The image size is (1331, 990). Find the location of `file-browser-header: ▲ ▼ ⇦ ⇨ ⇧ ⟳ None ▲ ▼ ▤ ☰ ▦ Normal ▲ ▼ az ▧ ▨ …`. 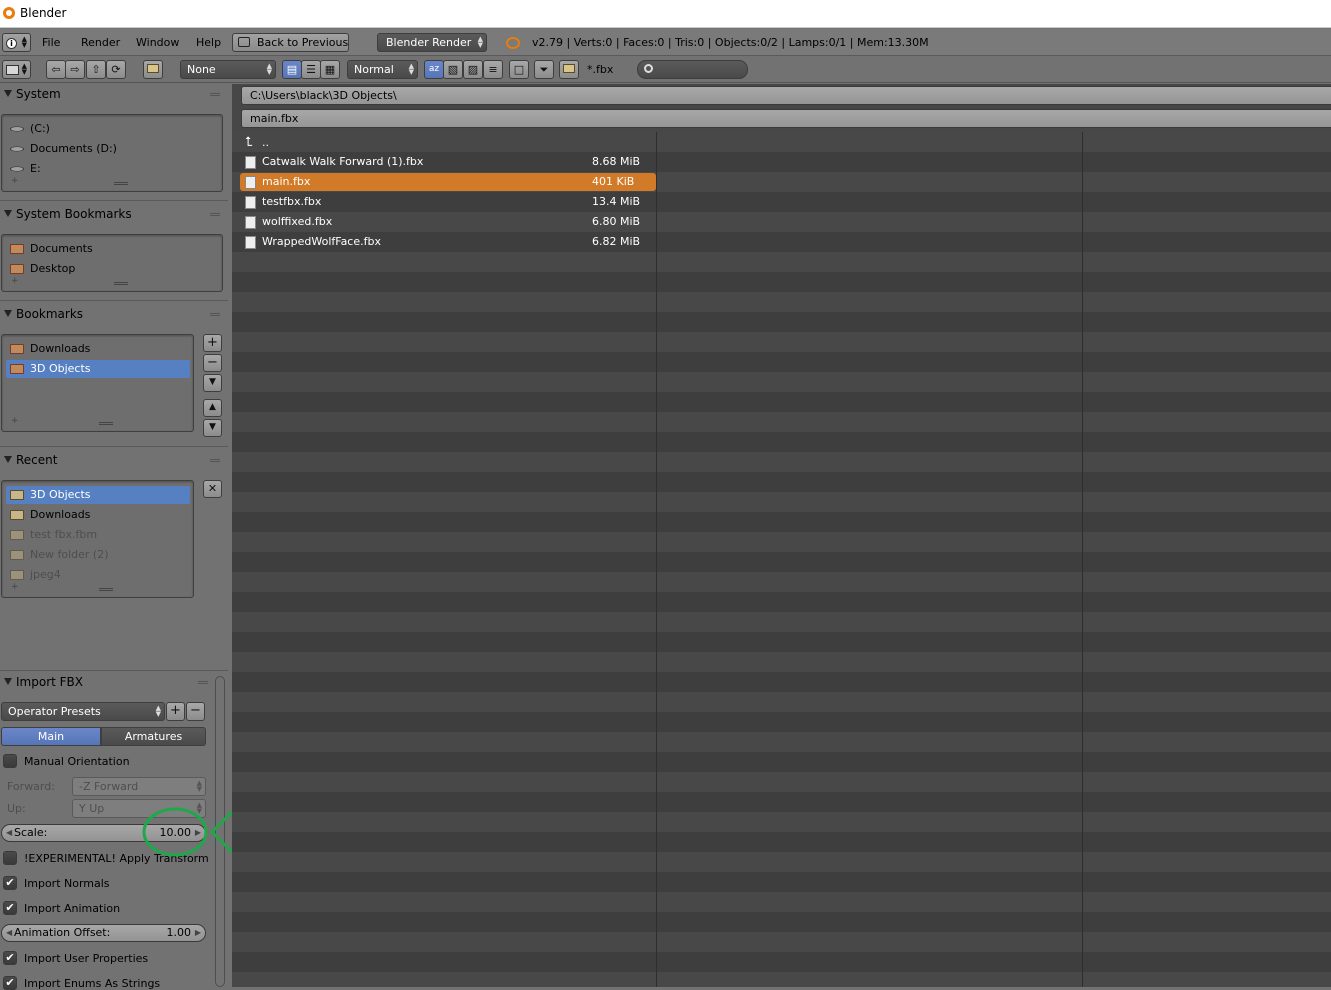

file-browser-header: ▲ ▼ ⇦ ⇨ ⇧ ⟳ None ▲ ▼ ▤ ☰ ▦ Normal ▲ ▼ az ▧ ▨ … is located at coordinates (665, 69).